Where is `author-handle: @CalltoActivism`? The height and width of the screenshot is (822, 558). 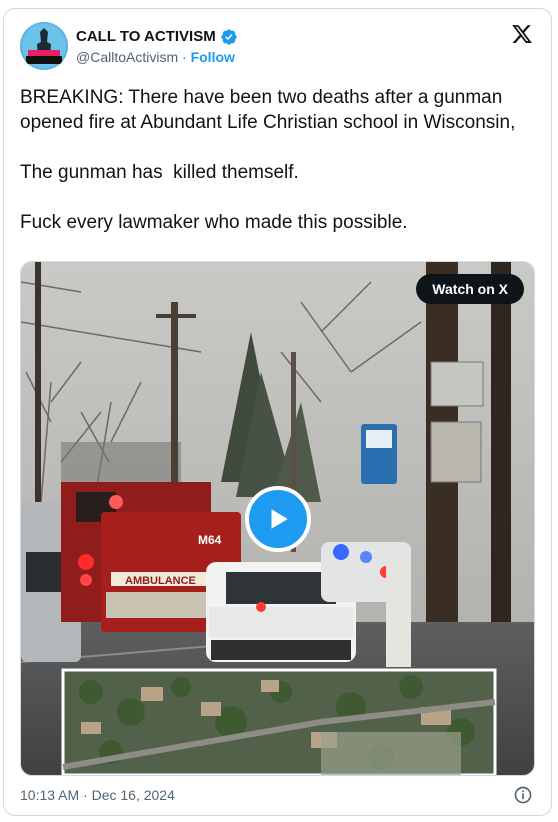 author-handle: @CalltoActivism is located at coordinates (127, 57).